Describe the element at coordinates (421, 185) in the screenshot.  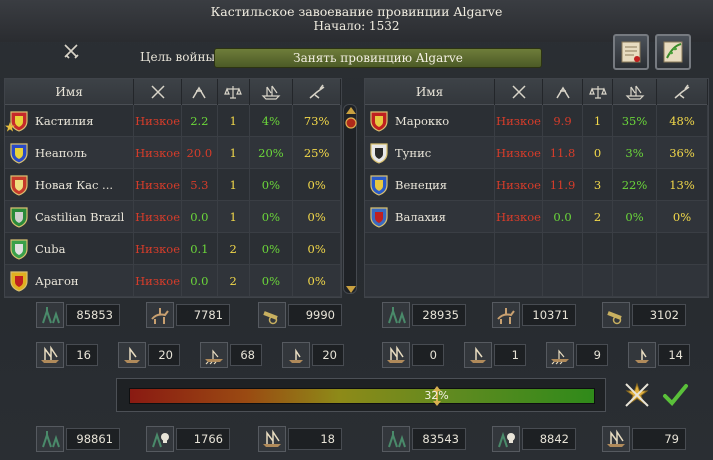
I see `country-name-label: Венеция` at that location.